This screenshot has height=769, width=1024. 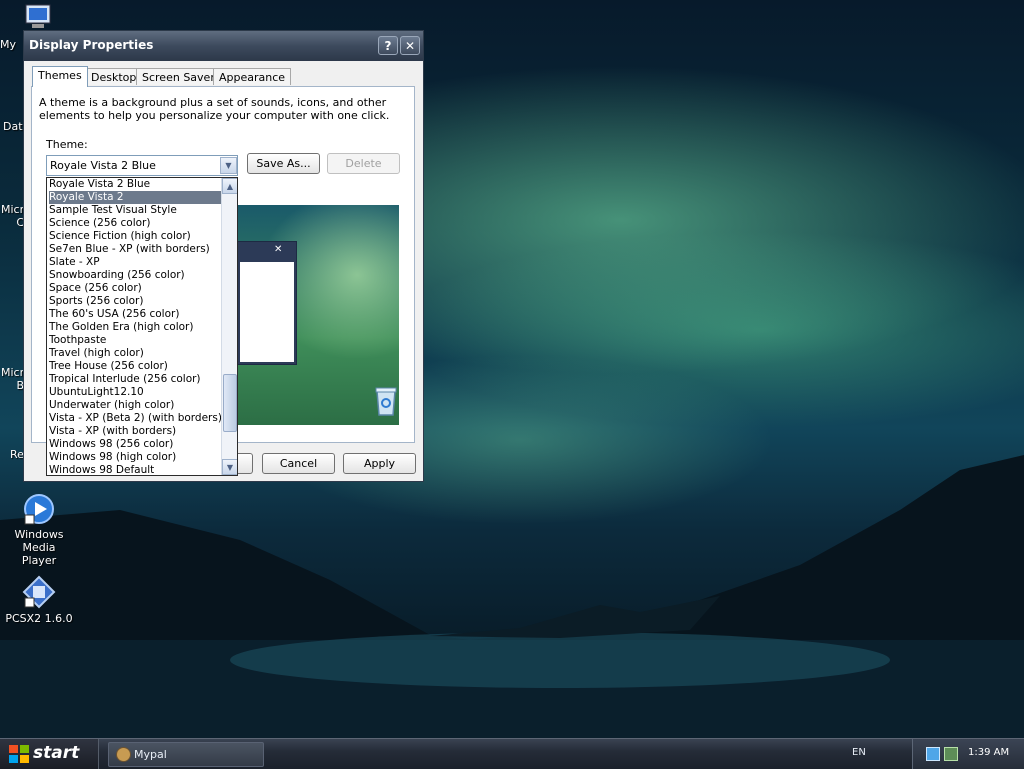 What do you see at coordinates (56, 753) in the screenshot?
I see `start-label: start` at bounding box center [56, 753].